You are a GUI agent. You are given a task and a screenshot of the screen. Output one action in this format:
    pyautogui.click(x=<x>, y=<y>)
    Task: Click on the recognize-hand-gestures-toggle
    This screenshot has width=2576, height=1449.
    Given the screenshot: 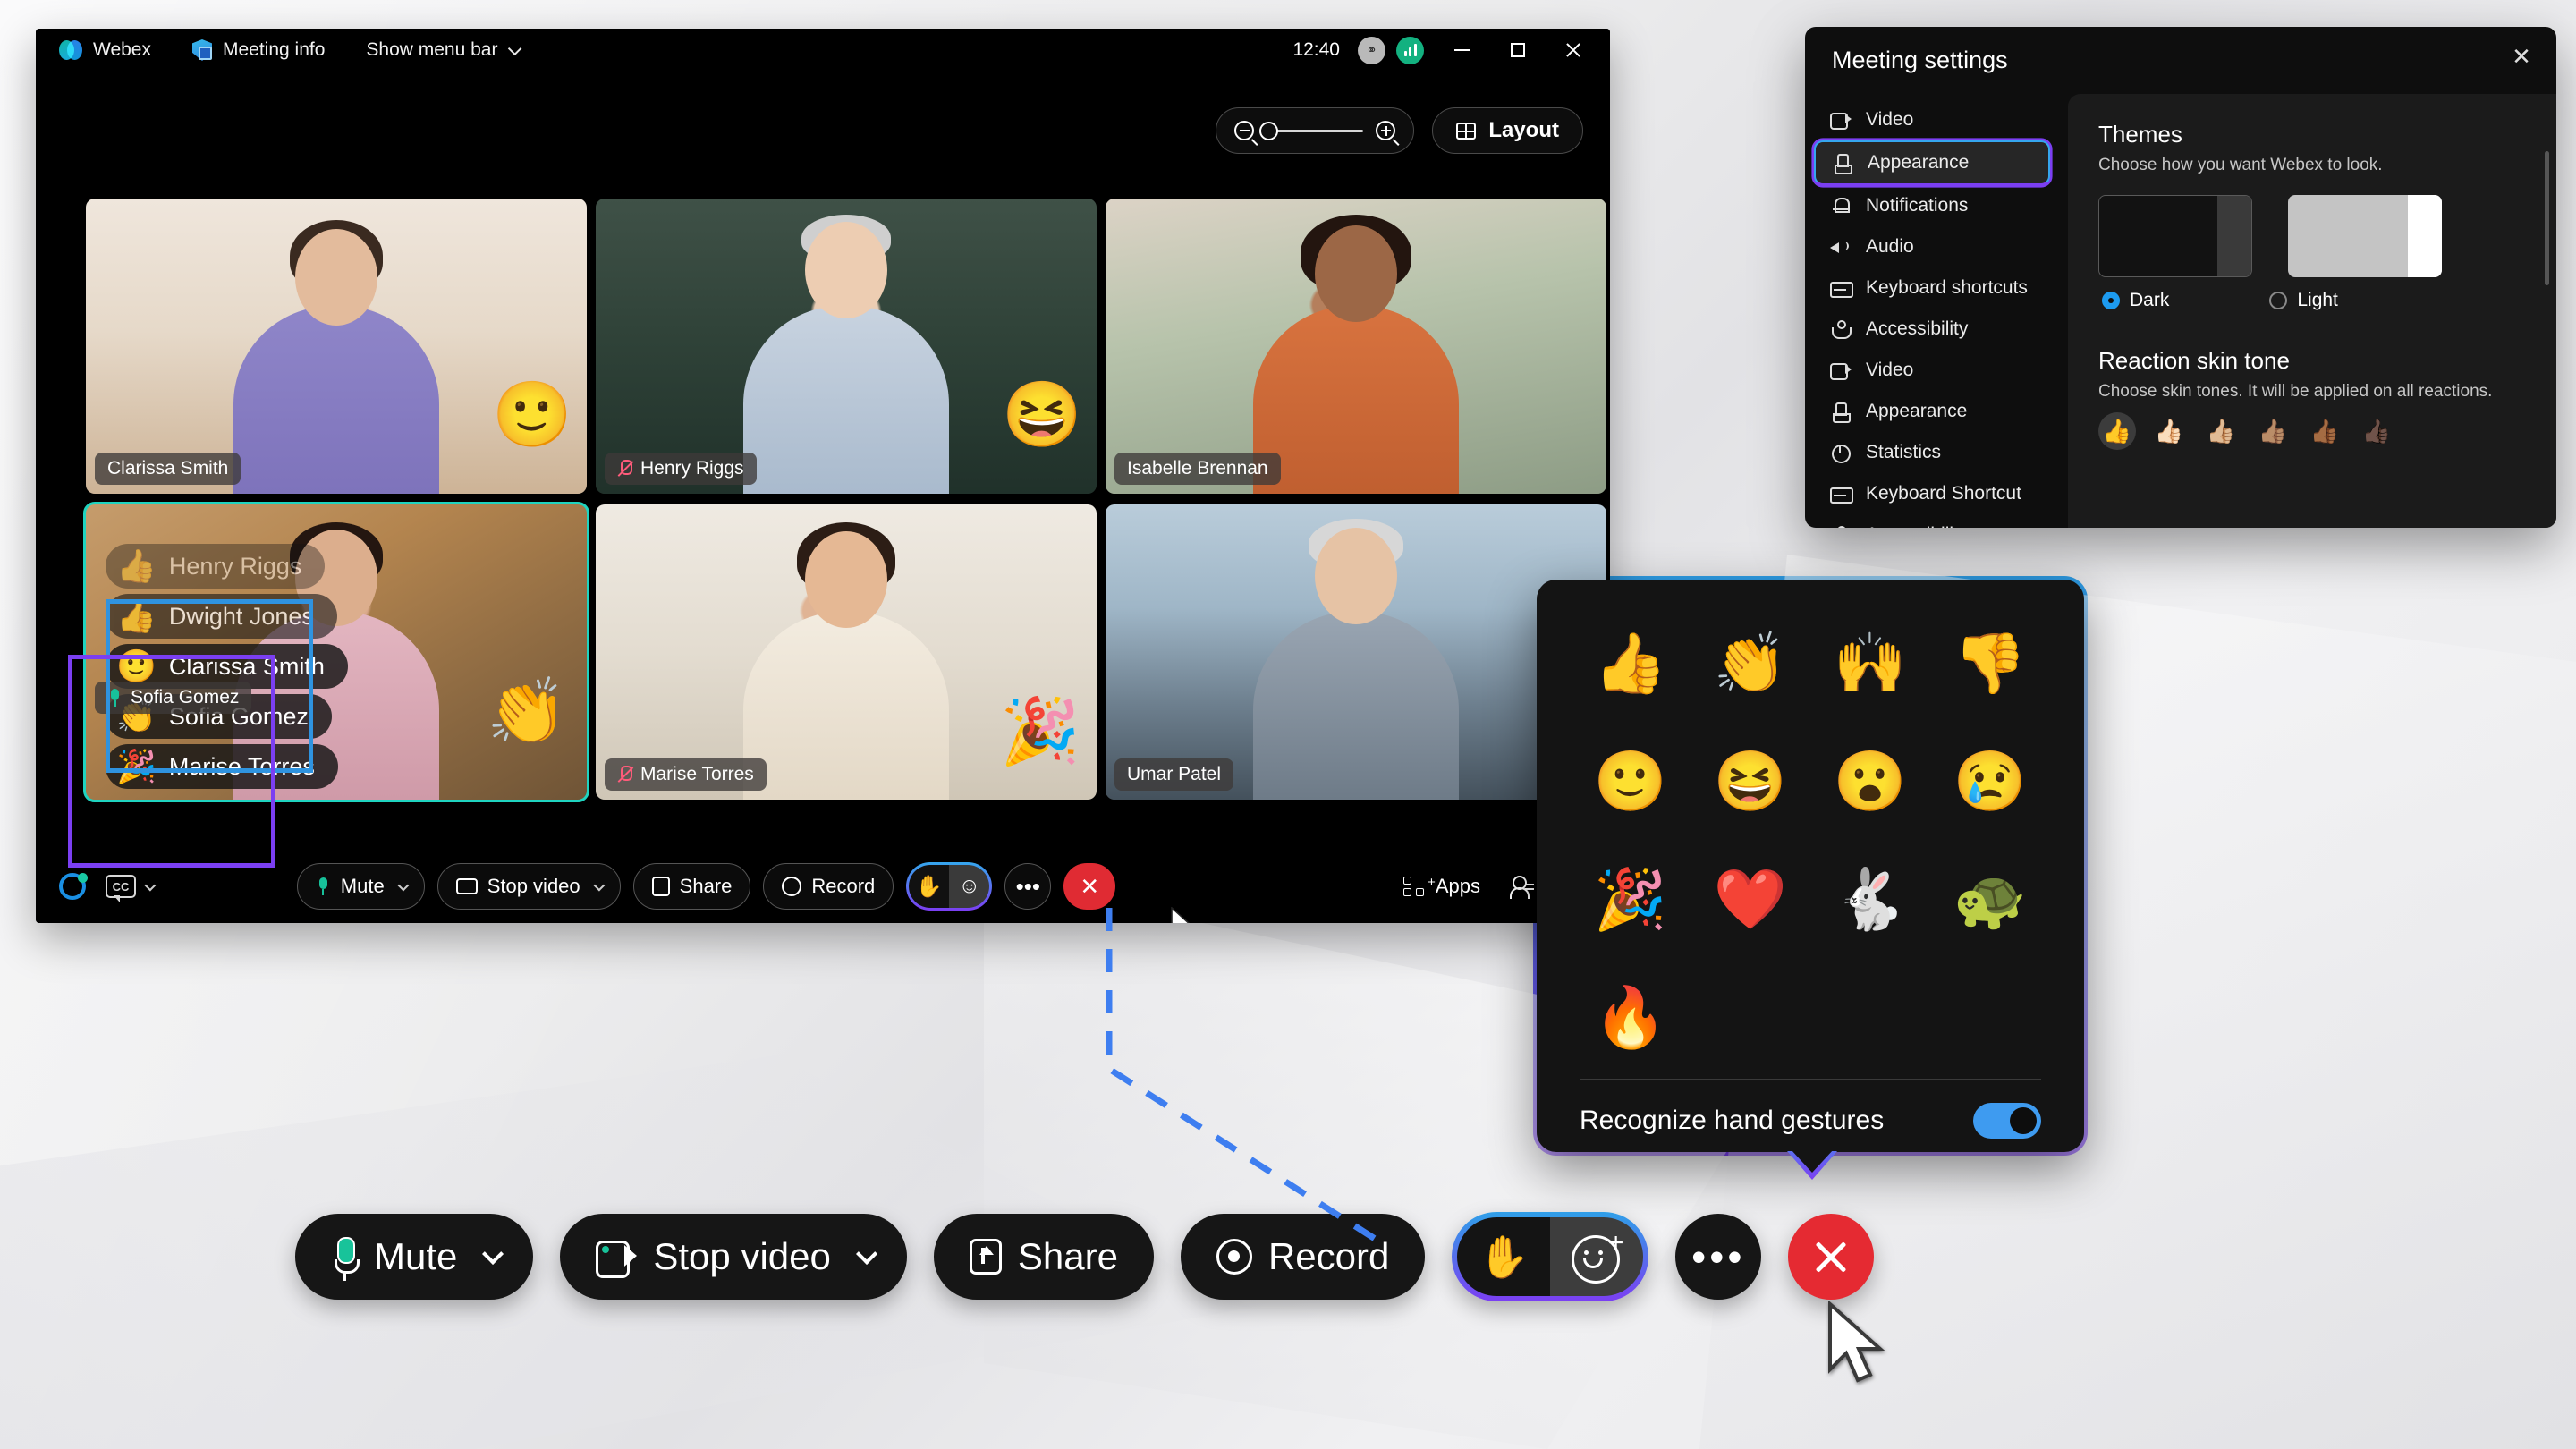 What is the action you would take?
    pyautogui.click(x=2007, y=1121)
    